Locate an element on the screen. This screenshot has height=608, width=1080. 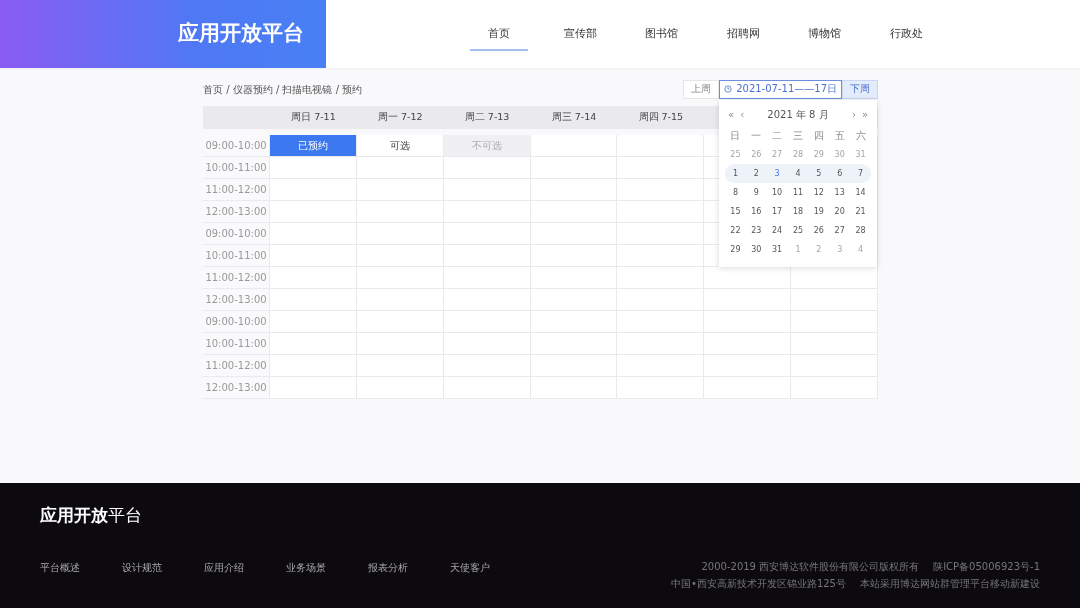
address-text: 中国•西安高新技术开发区锦业路125号 is located at coordinates (758, 584).